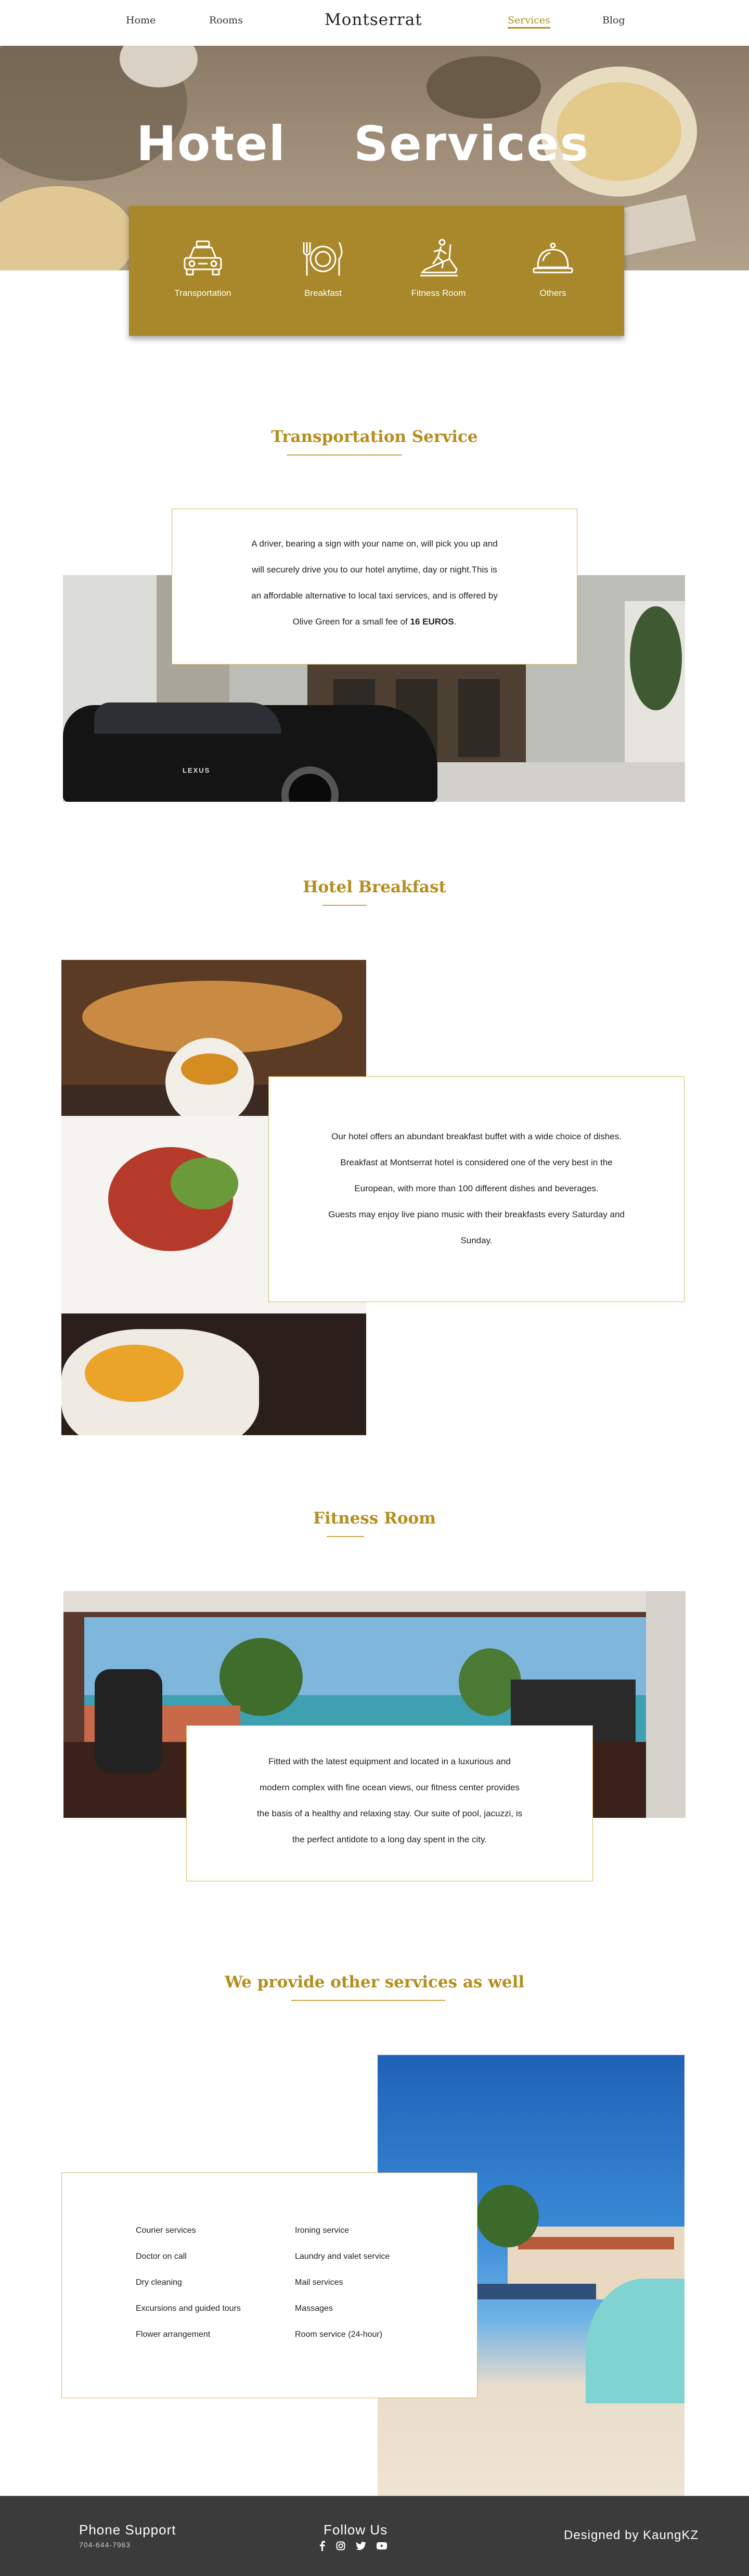 Image resolution: width=749 pixels, height=2576 pixels. What do you see at coordinates (374, 436) in the screenshot?
I see `transportation-title: Transportation Service` at bounding box center [374, 436].